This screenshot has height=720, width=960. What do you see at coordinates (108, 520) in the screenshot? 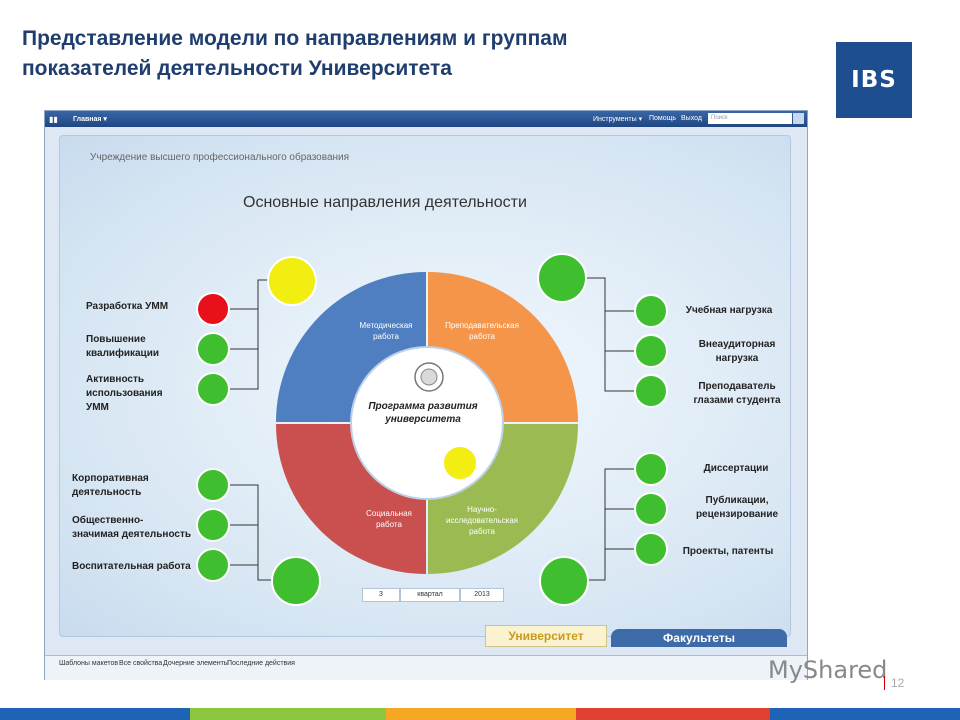
I see `label-line: Общественно-` at bounding box center [108, 520].